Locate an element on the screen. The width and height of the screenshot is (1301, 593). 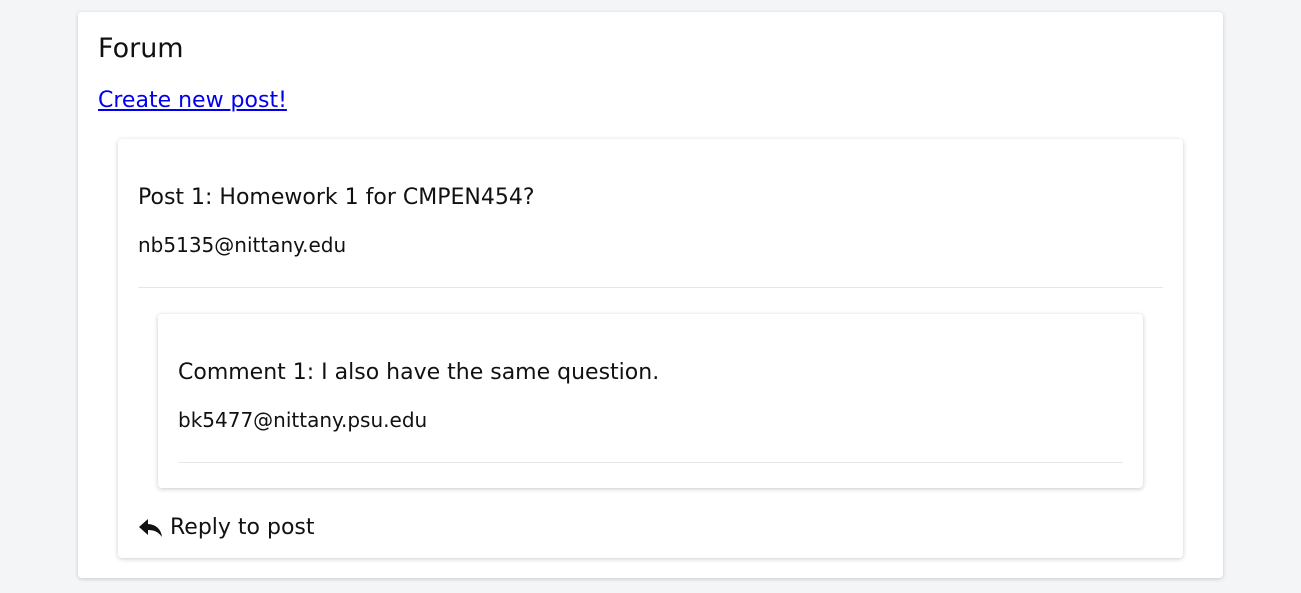
post-author: nb5135@nittany.edu is located at coordinates (242, 245).